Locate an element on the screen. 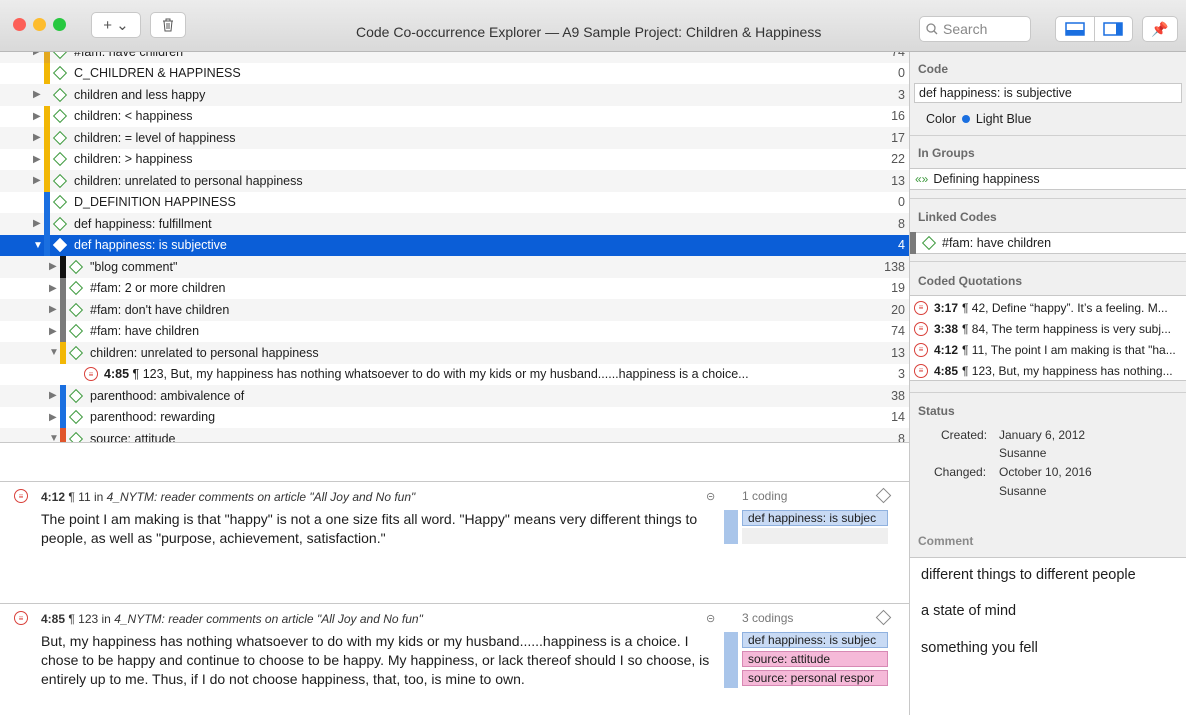 The width and height of the screenshot is (1186, 715). empty-area is located at coordinates (454, 462).